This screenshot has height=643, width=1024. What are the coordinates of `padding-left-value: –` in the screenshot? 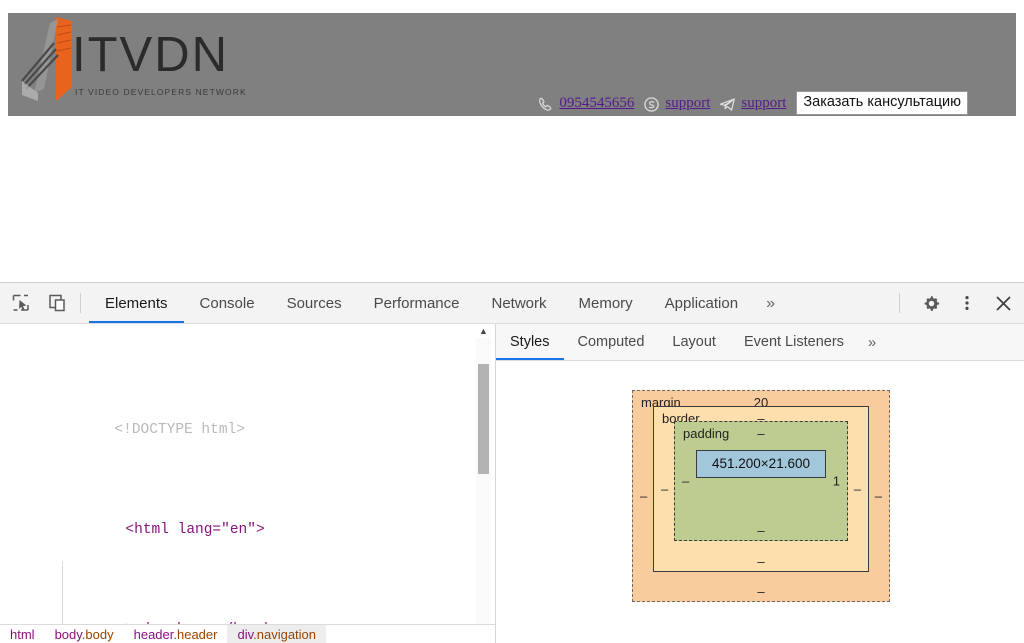 It's located at (685, 481).